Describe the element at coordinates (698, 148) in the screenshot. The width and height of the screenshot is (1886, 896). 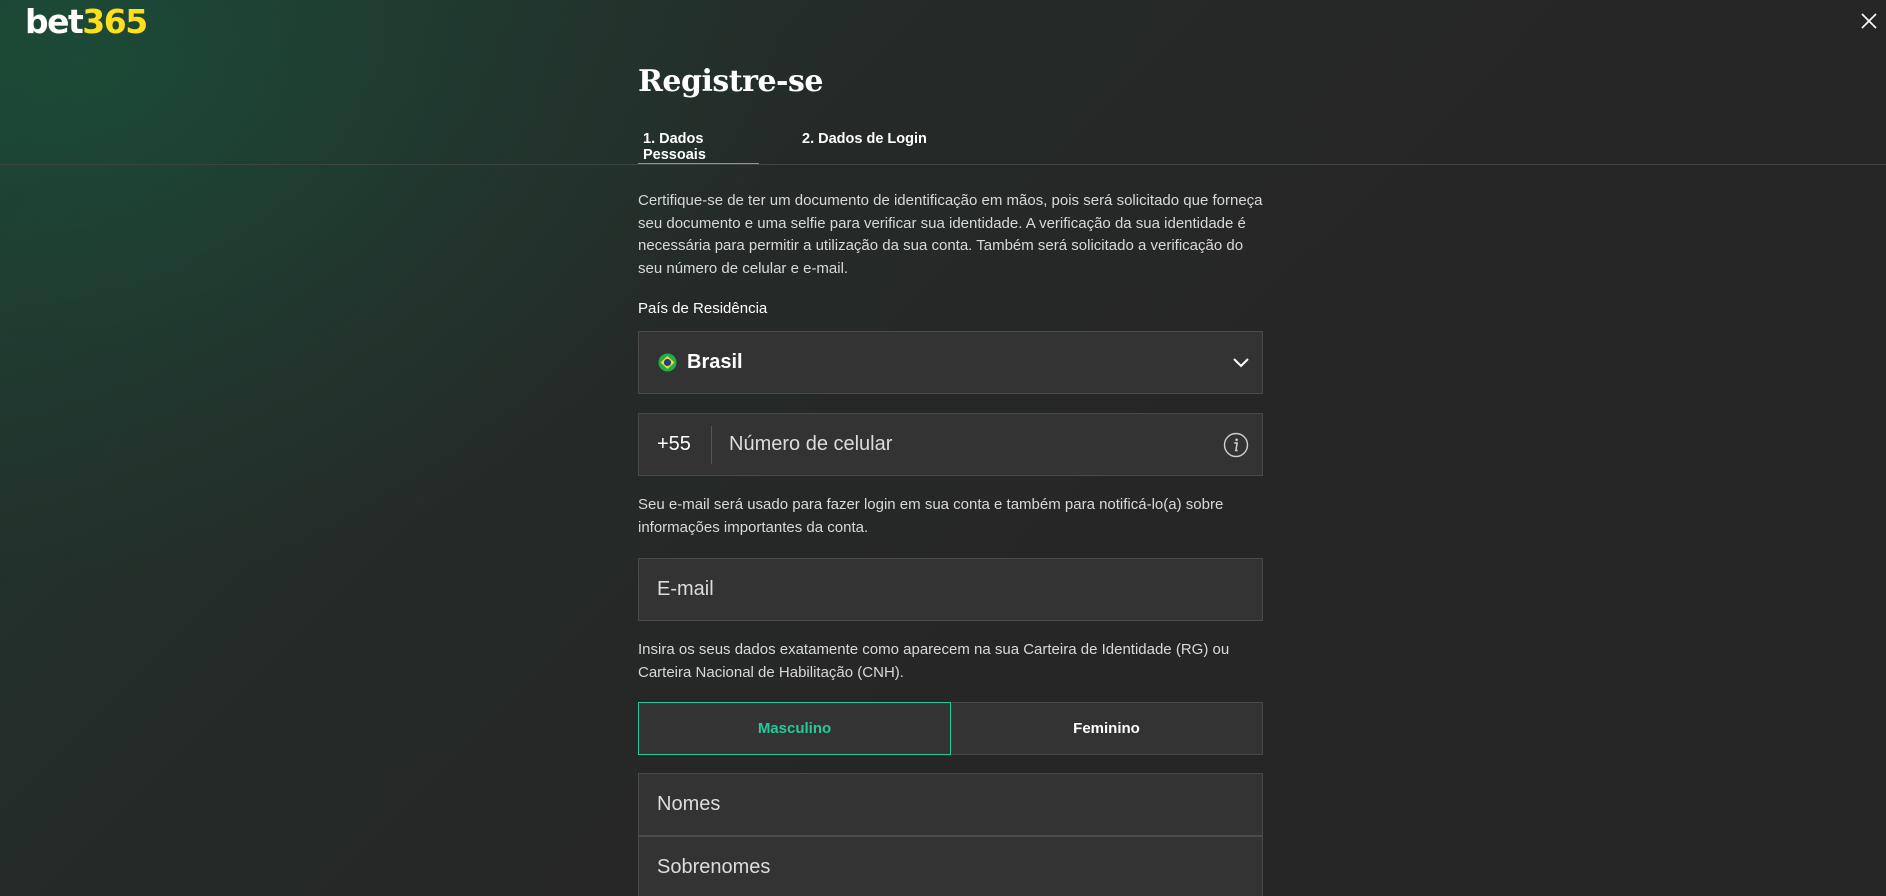
I see `tab-dados-pessoais: 1. Dados Pessoais` at that location.